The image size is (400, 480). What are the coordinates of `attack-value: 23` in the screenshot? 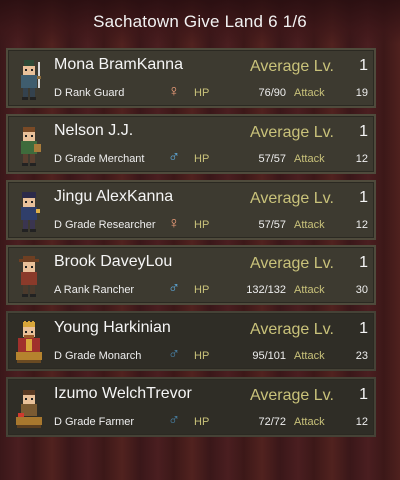 It's located at (361, 356).